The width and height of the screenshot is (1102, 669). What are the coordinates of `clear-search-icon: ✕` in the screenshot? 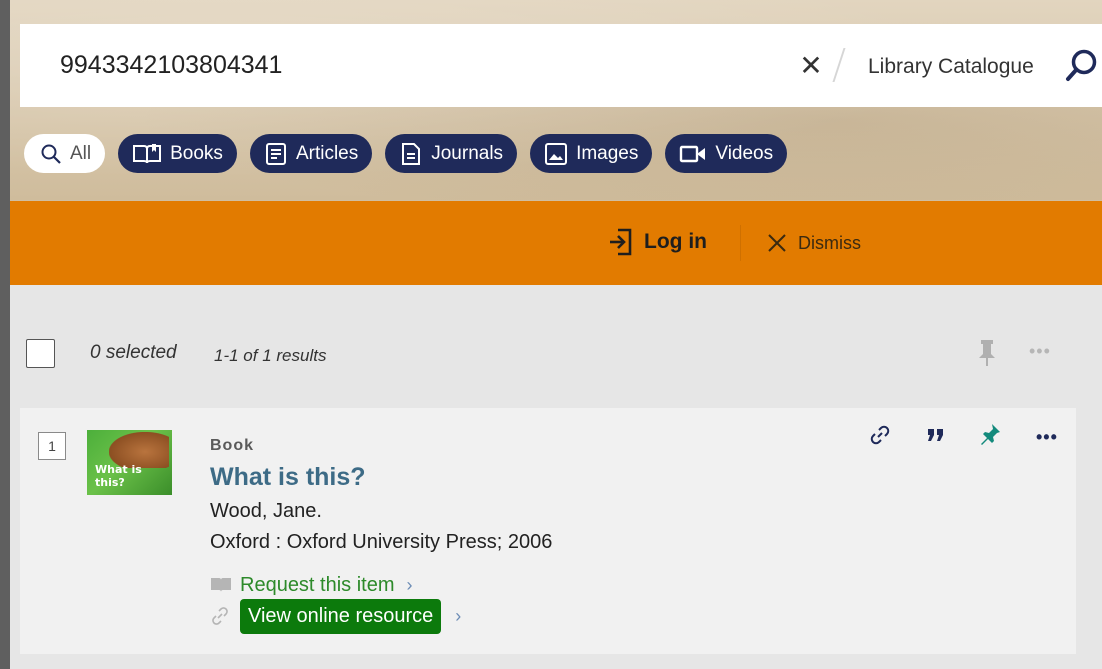 It's located at (811, 65).